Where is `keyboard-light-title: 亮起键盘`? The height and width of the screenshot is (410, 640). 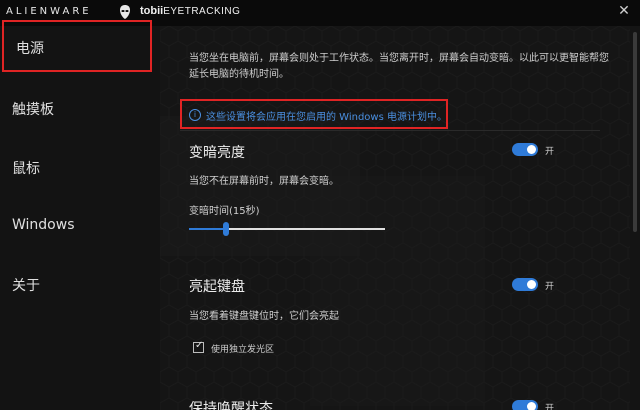 keyboard-light-title: 亮起键盘 is located at coordinates (217, 287).